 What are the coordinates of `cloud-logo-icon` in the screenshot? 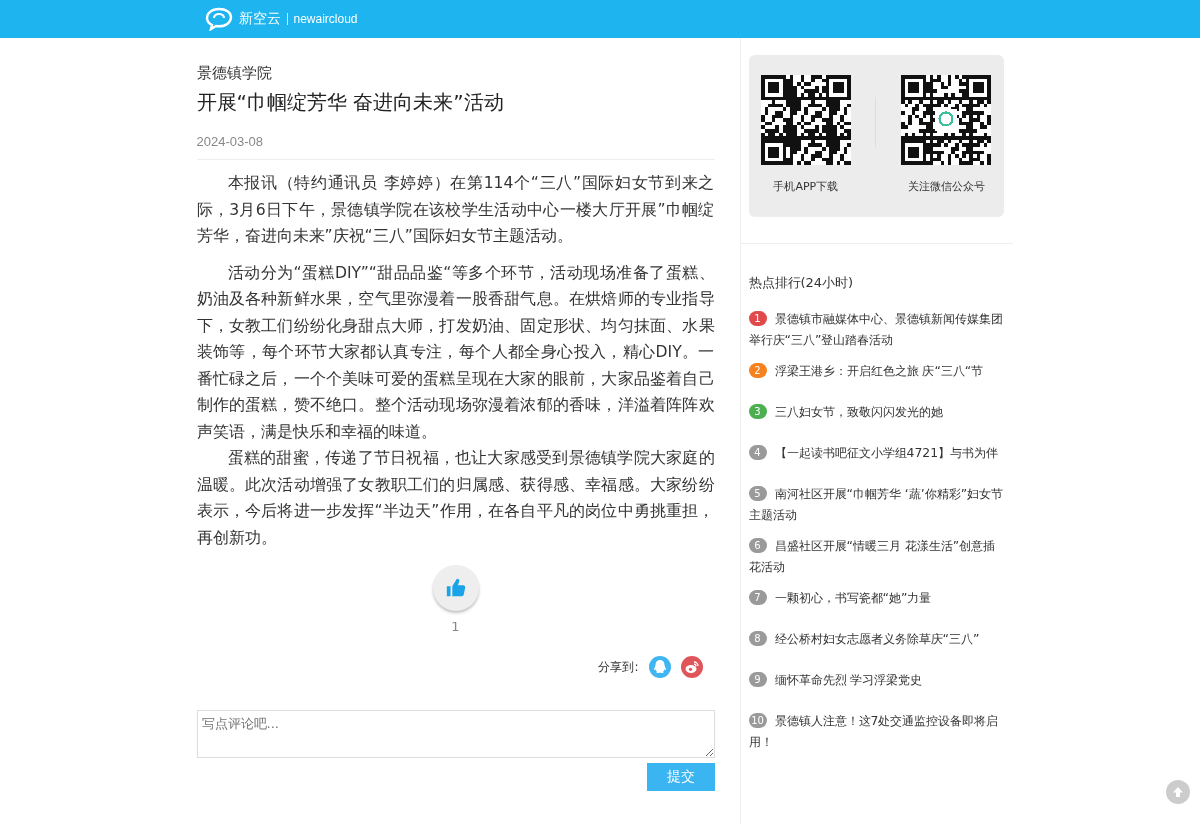 It's located at (218, 19).